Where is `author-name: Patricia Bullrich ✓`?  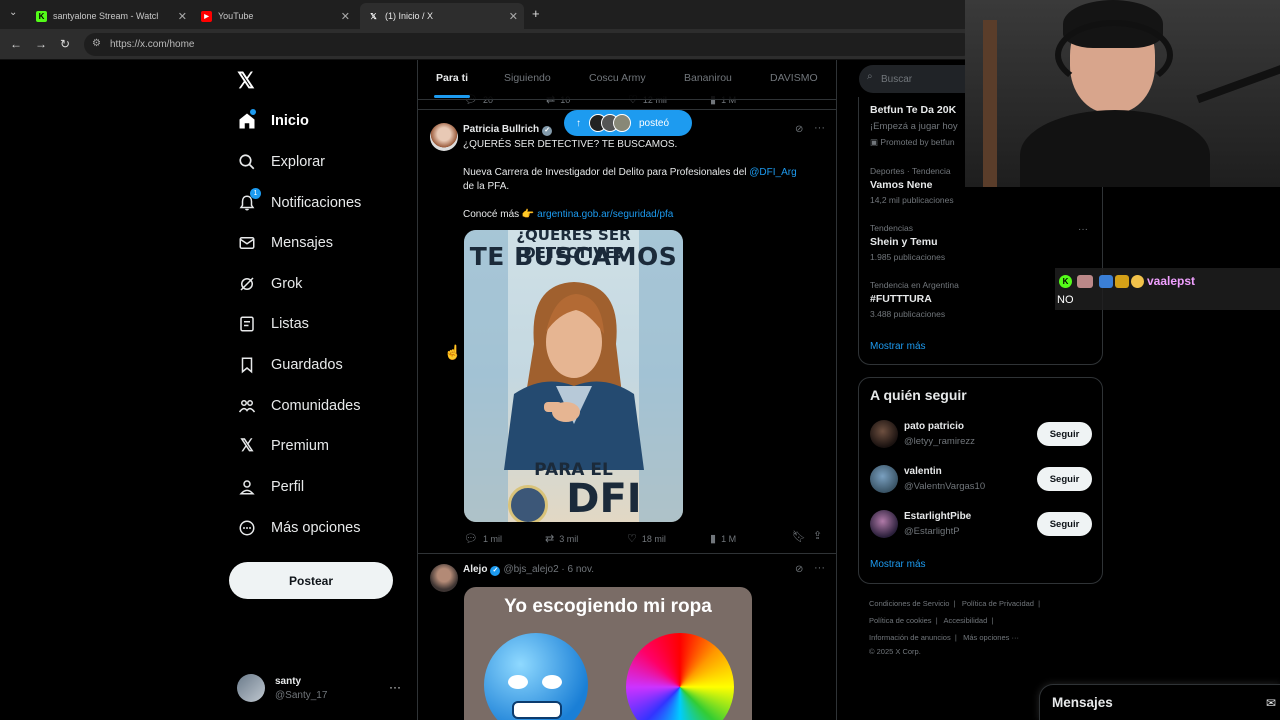 author-name: Patricia Bullrich ✓ is located at coordinates (509, 130).